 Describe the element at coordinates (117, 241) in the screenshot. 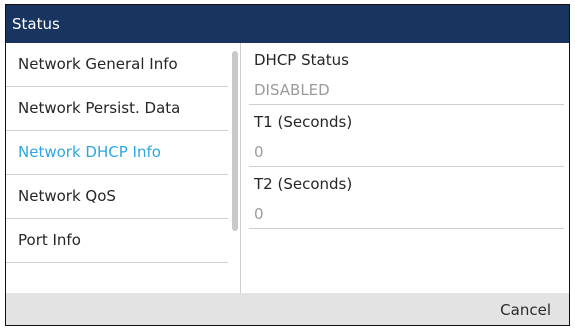

I see `sidebar-item-port-info: Port Info` at that location.